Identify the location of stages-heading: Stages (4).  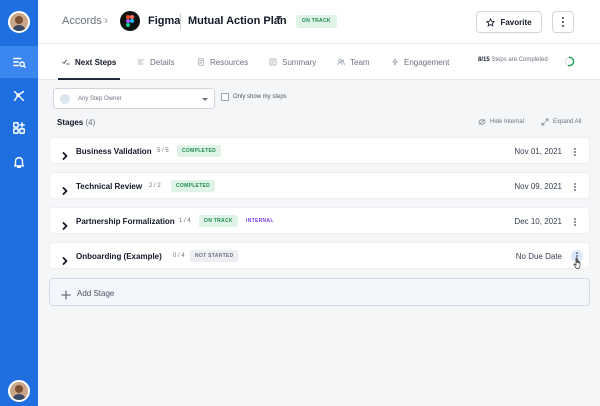
(76, 122).